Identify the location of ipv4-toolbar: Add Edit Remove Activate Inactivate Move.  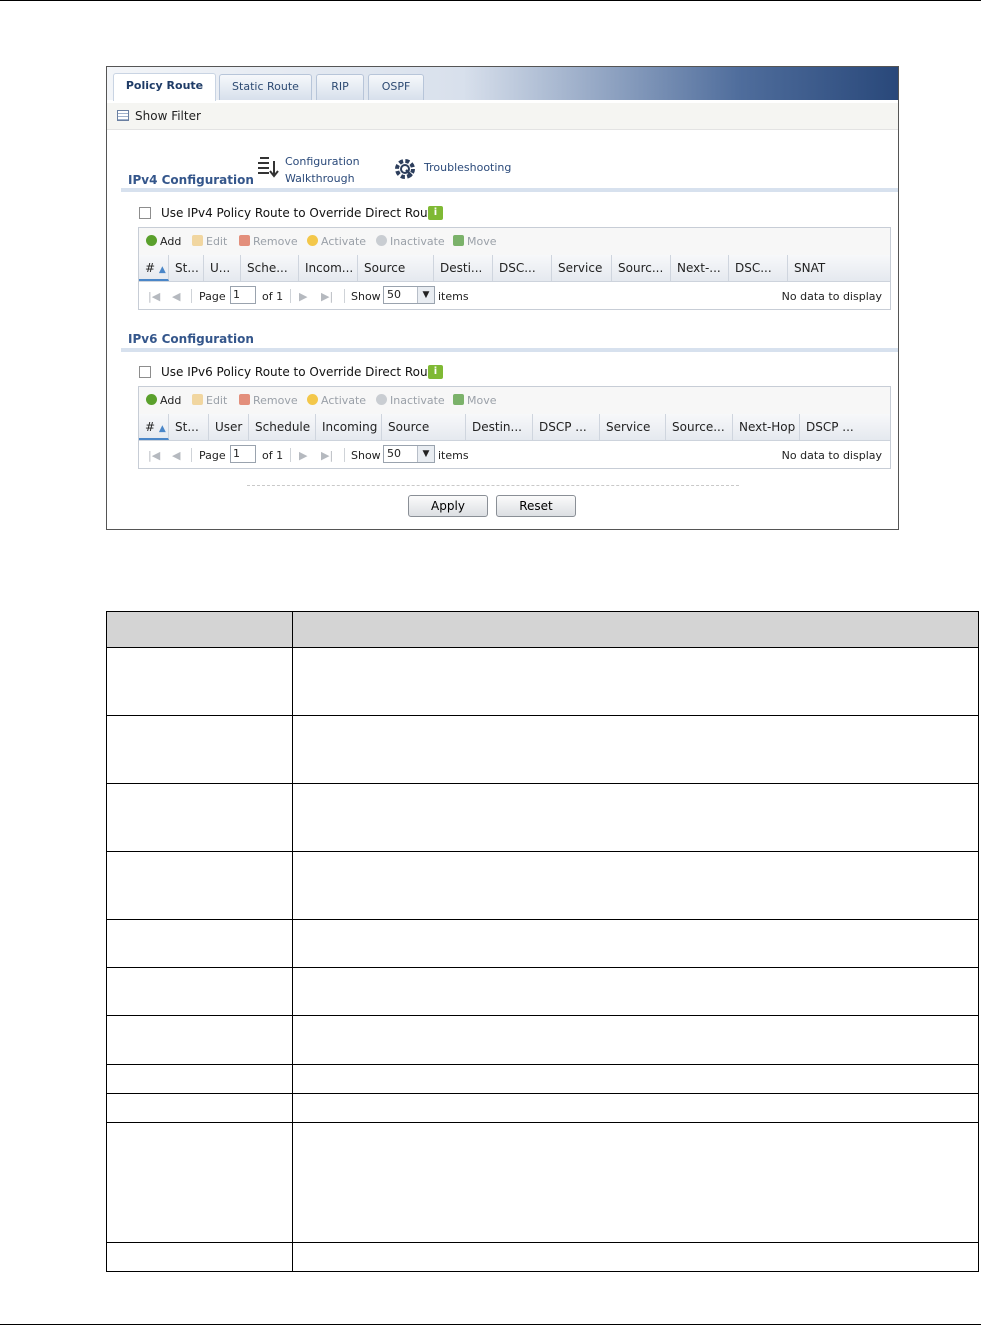
(514, 242).